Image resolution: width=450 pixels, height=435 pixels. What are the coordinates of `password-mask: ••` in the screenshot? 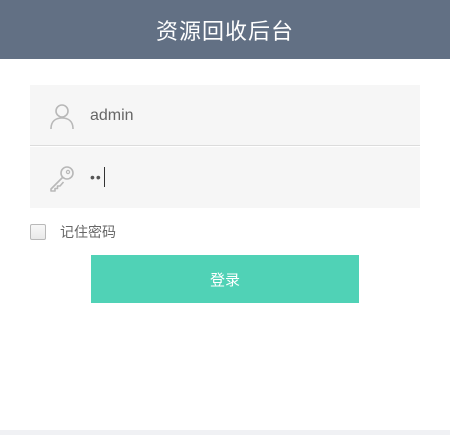 It's located at (96, 177).